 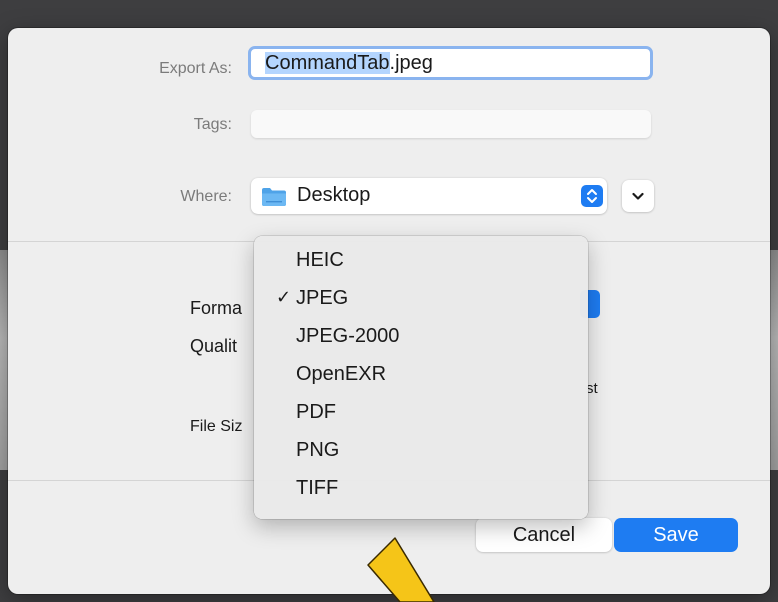 I want to click on filename-input: CommandTab.jpeg, so click(x=450, y=63).